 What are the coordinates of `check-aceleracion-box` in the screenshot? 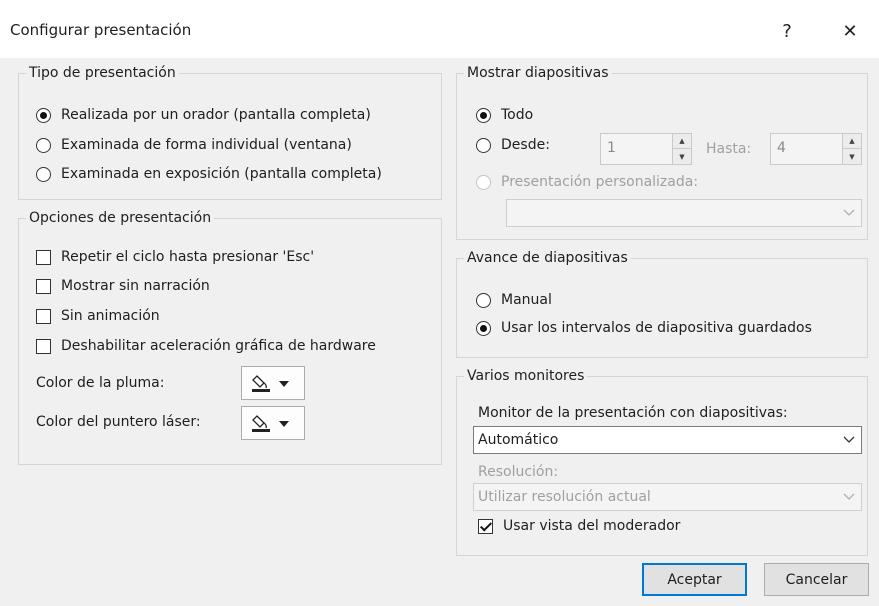 It's located at (43, 346).